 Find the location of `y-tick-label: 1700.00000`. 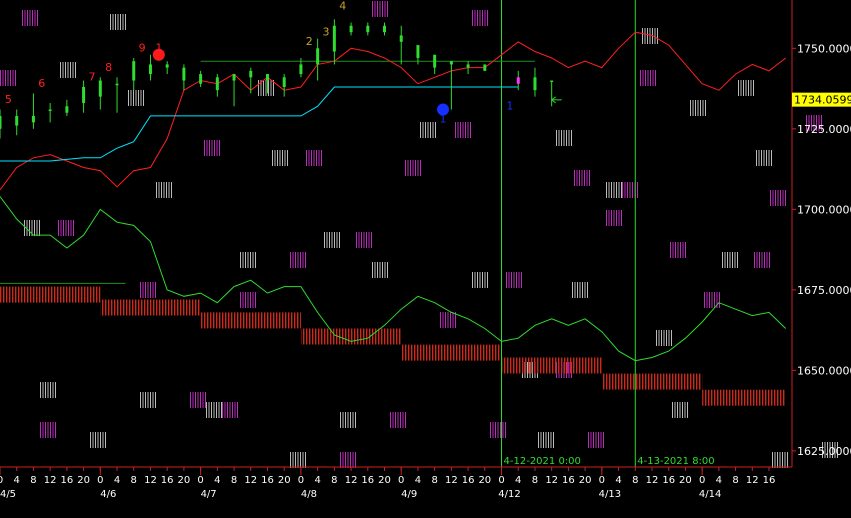

y-tick-label: 1700.00000 is located at coordinates (824, 209).